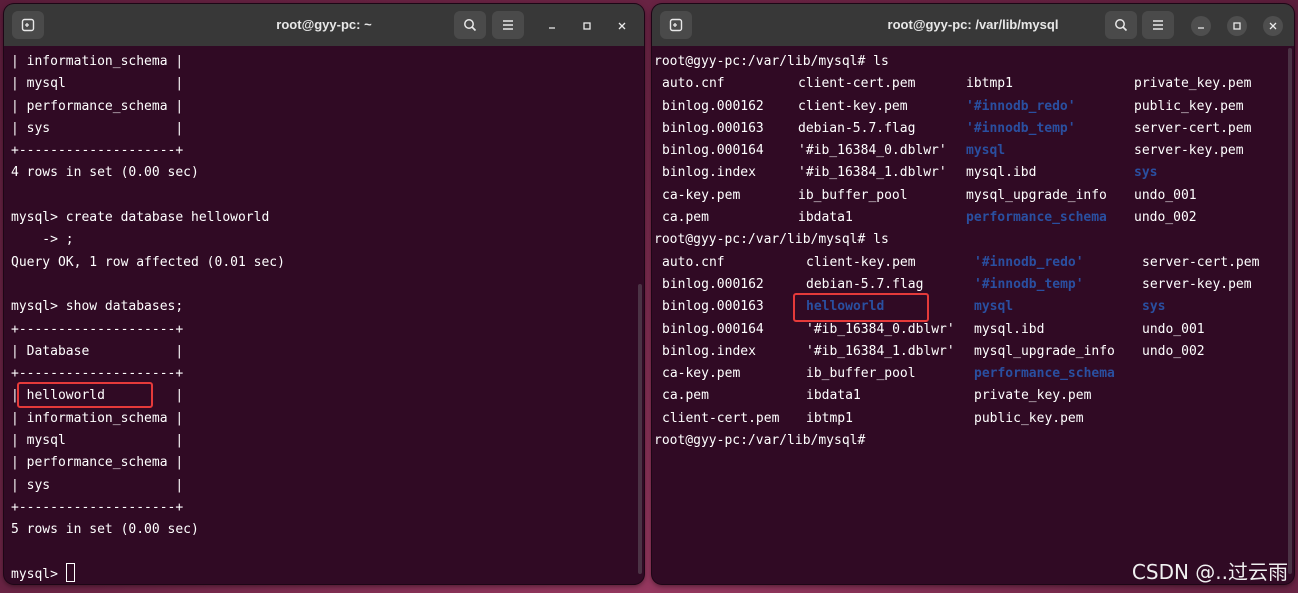  I want to click on terminal-line: | mysql |, so click(97, 84).